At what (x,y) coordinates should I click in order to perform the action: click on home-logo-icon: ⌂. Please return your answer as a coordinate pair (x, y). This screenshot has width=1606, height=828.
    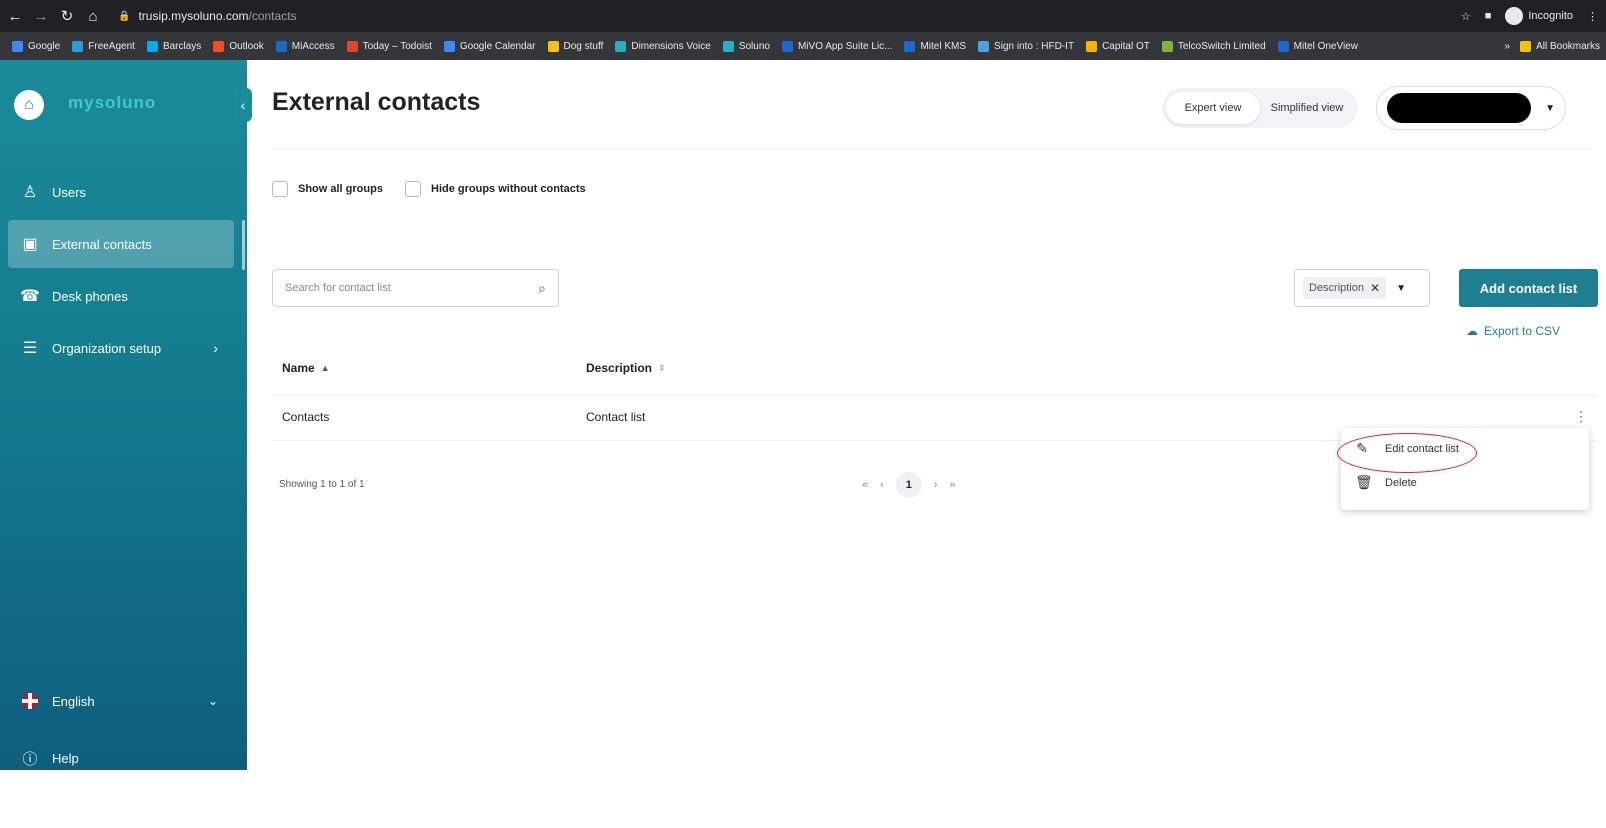
    Looking at the image, I should click on (29, 105).